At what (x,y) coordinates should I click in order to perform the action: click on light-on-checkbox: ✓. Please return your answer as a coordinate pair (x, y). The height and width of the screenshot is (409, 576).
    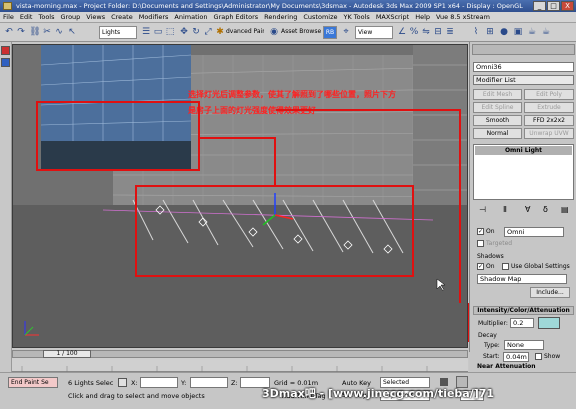
    Looking at the image, I should click on (480, 231).